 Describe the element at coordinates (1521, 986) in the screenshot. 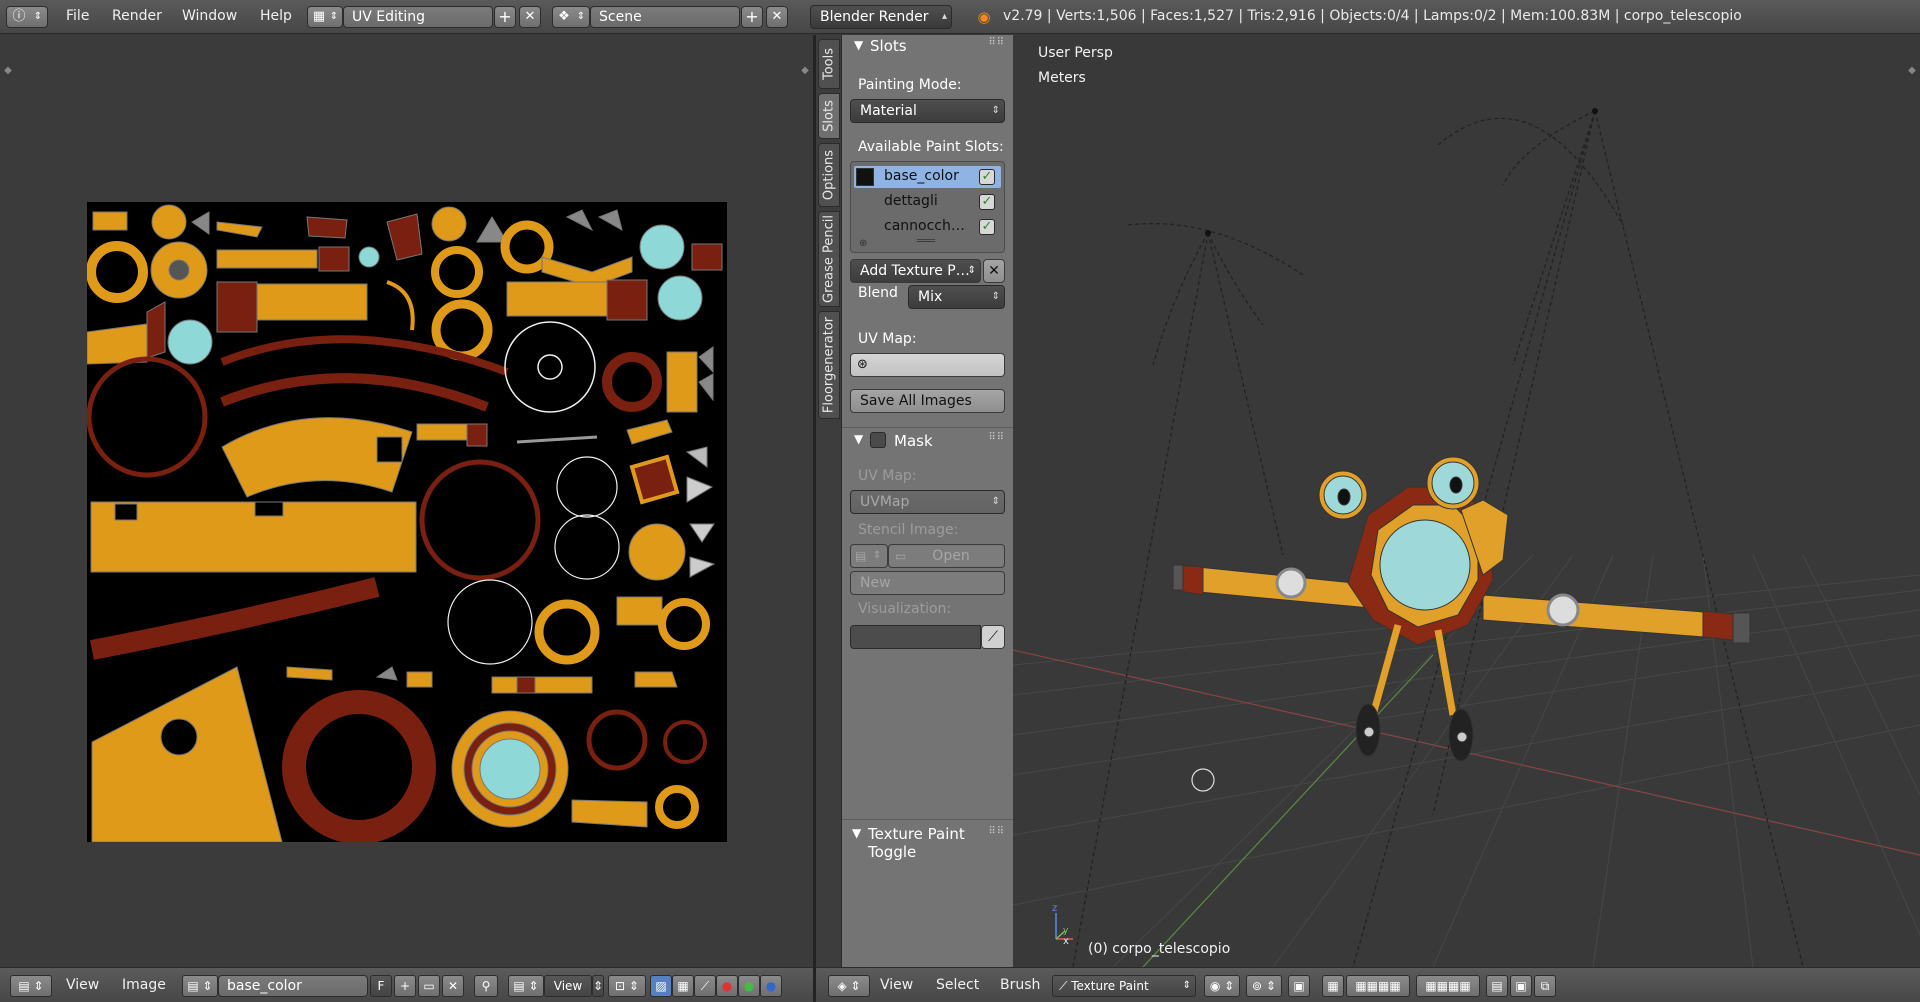

I see `render-preview-button: ▣` at that location.